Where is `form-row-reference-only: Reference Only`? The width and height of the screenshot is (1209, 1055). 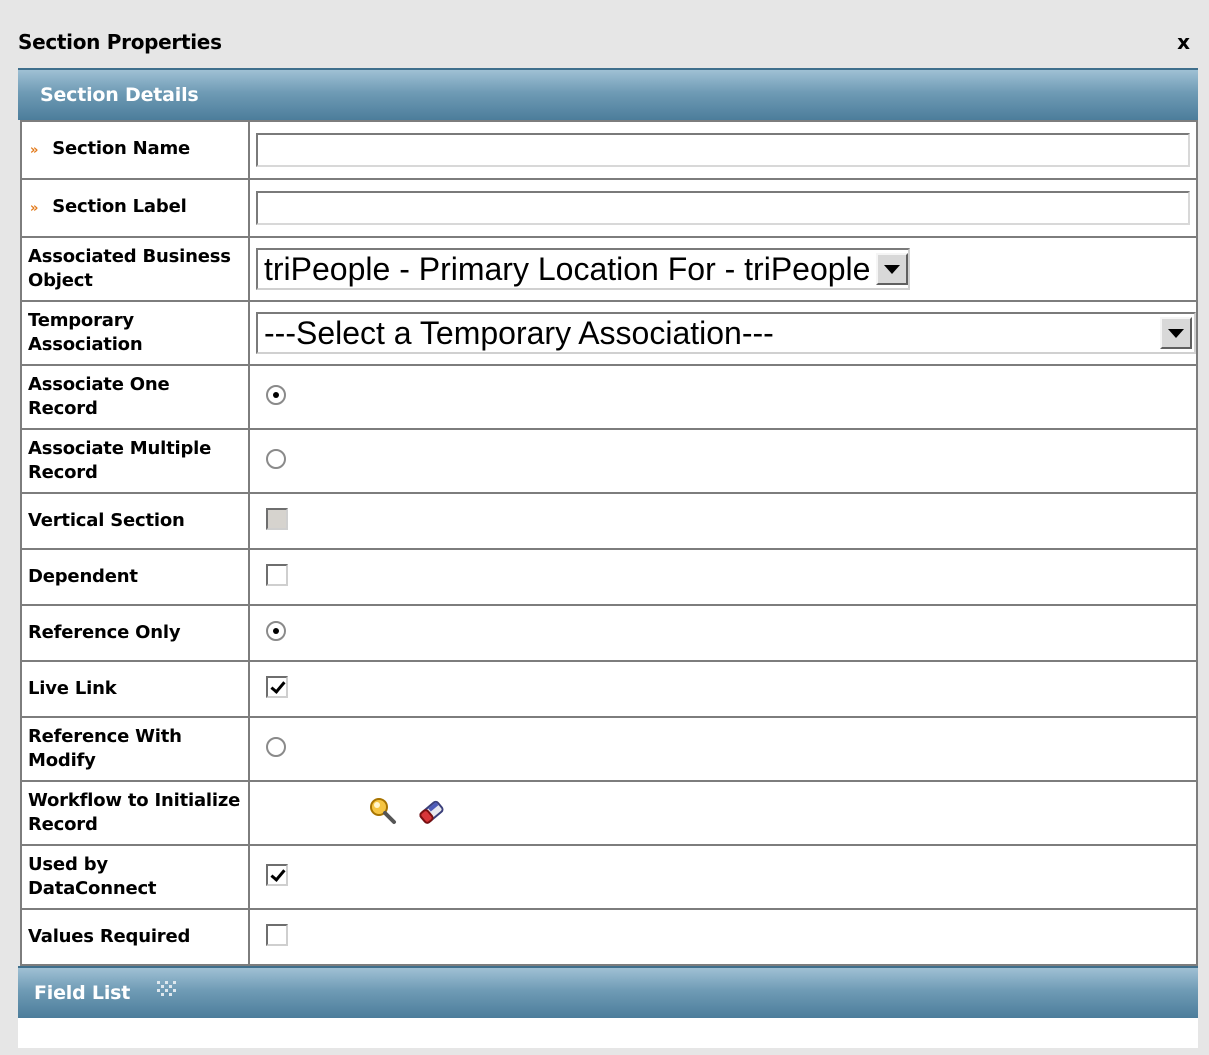 form-row-reference-only: Reference Only is located at coordinates (609, 633).